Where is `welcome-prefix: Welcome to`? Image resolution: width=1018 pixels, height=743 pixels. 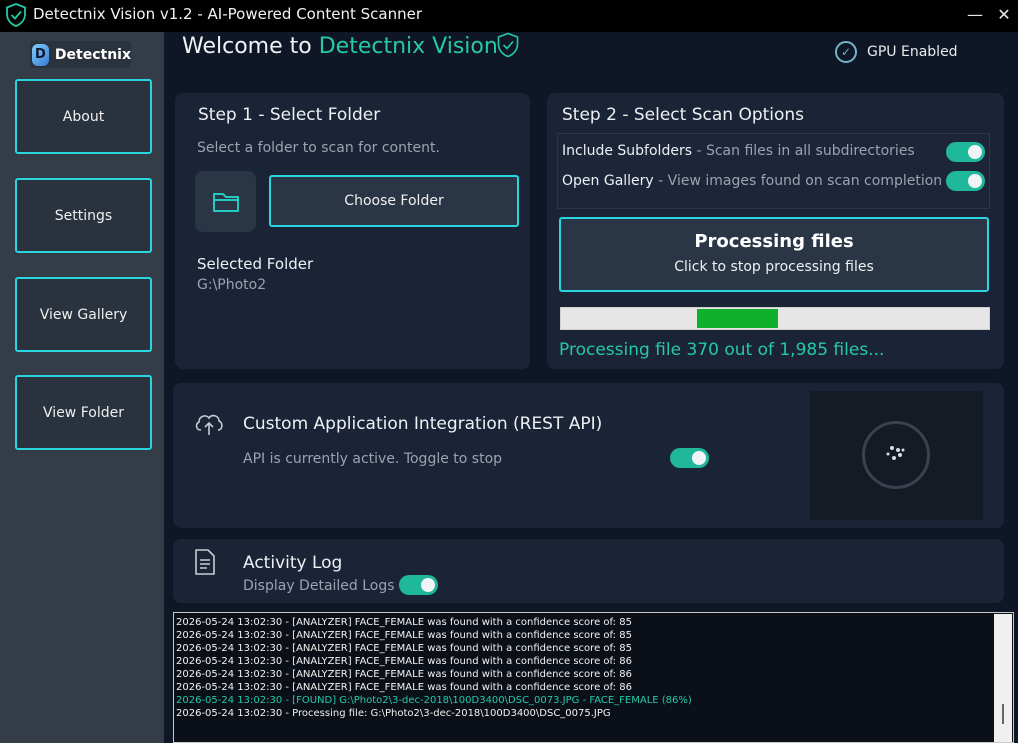 welcome-prefix: Welcome to is located at coordinates (250, 46).